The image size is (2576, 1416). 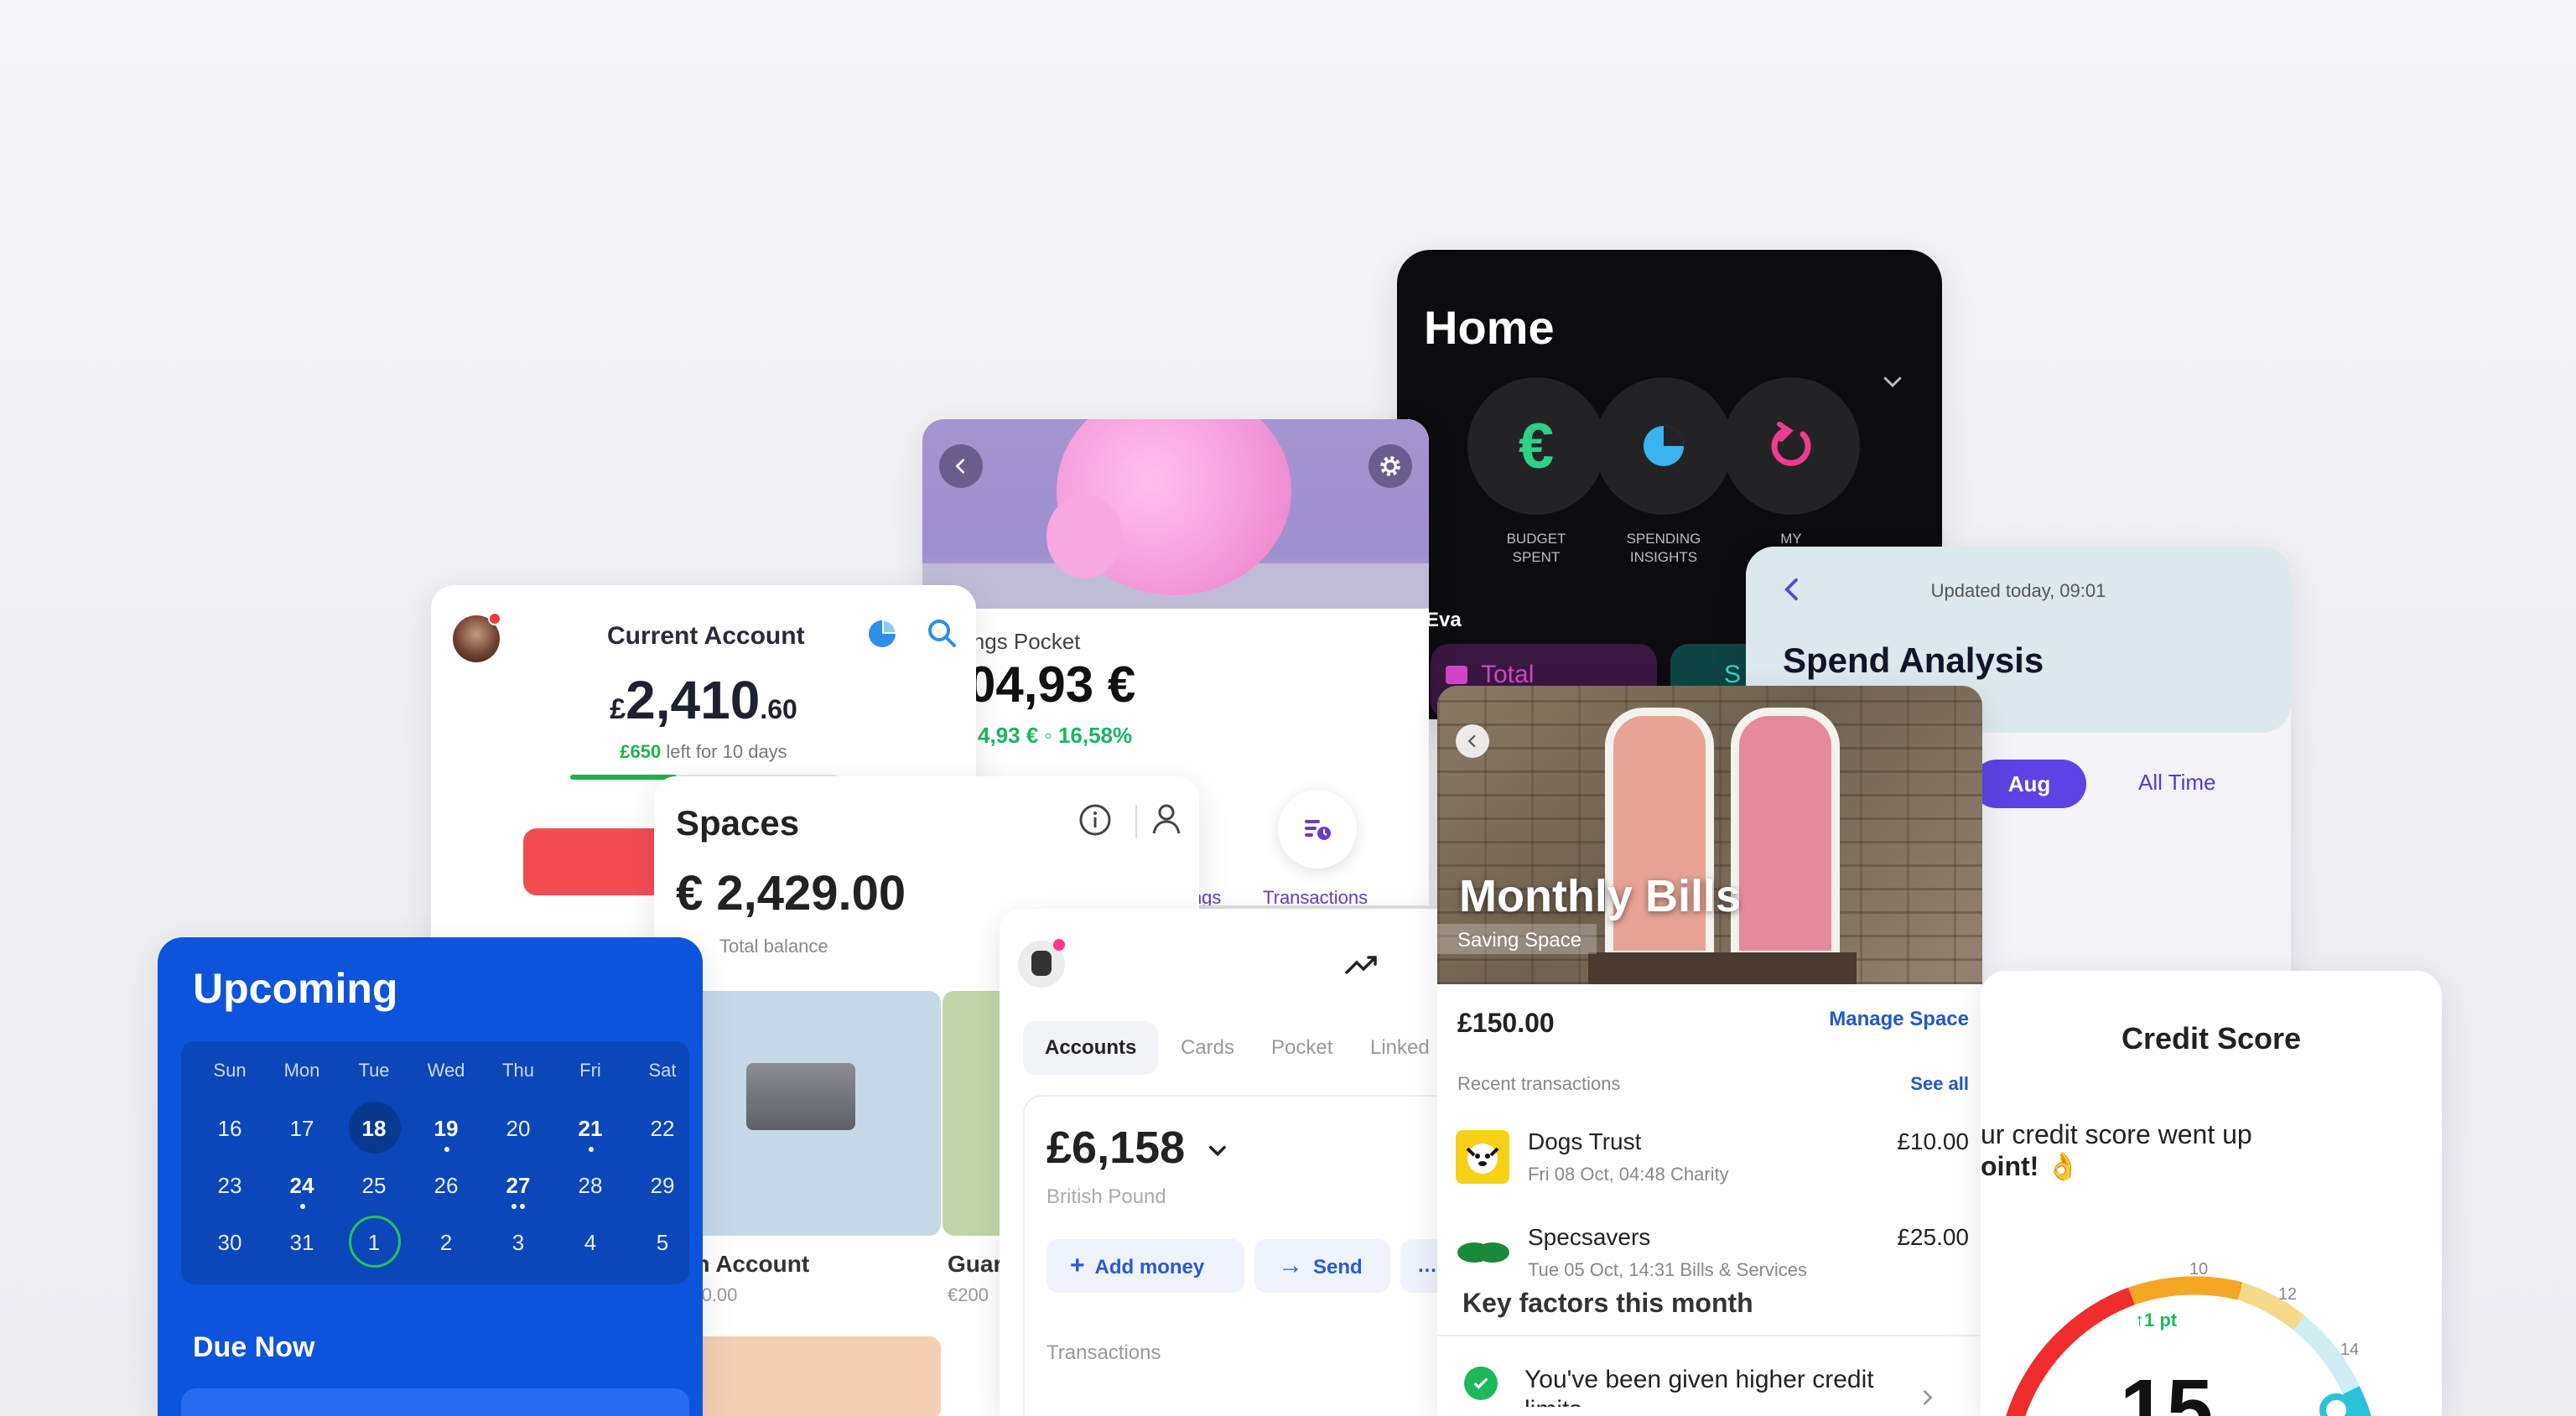 I want to click on budget-spent-button: €, so click(x=1536, y=446).